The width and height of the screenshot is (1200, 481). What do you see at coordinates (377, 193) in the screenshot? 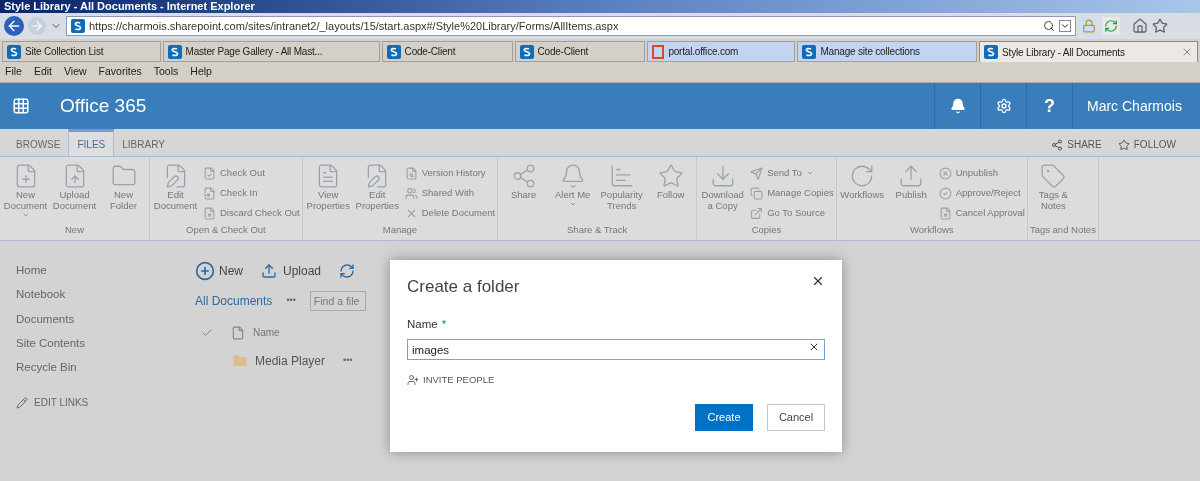
I see `ribbon-button: Edit Properties` at bounding box center [377, 193].